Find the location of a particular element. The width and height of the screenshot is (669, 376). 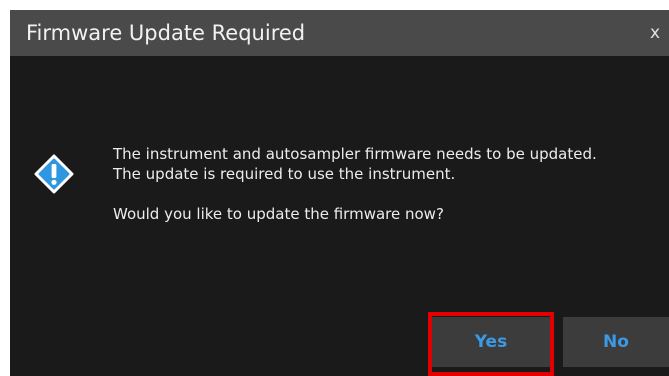

dialog-title: Firmware Update Required is located at coordinates (166, 33).